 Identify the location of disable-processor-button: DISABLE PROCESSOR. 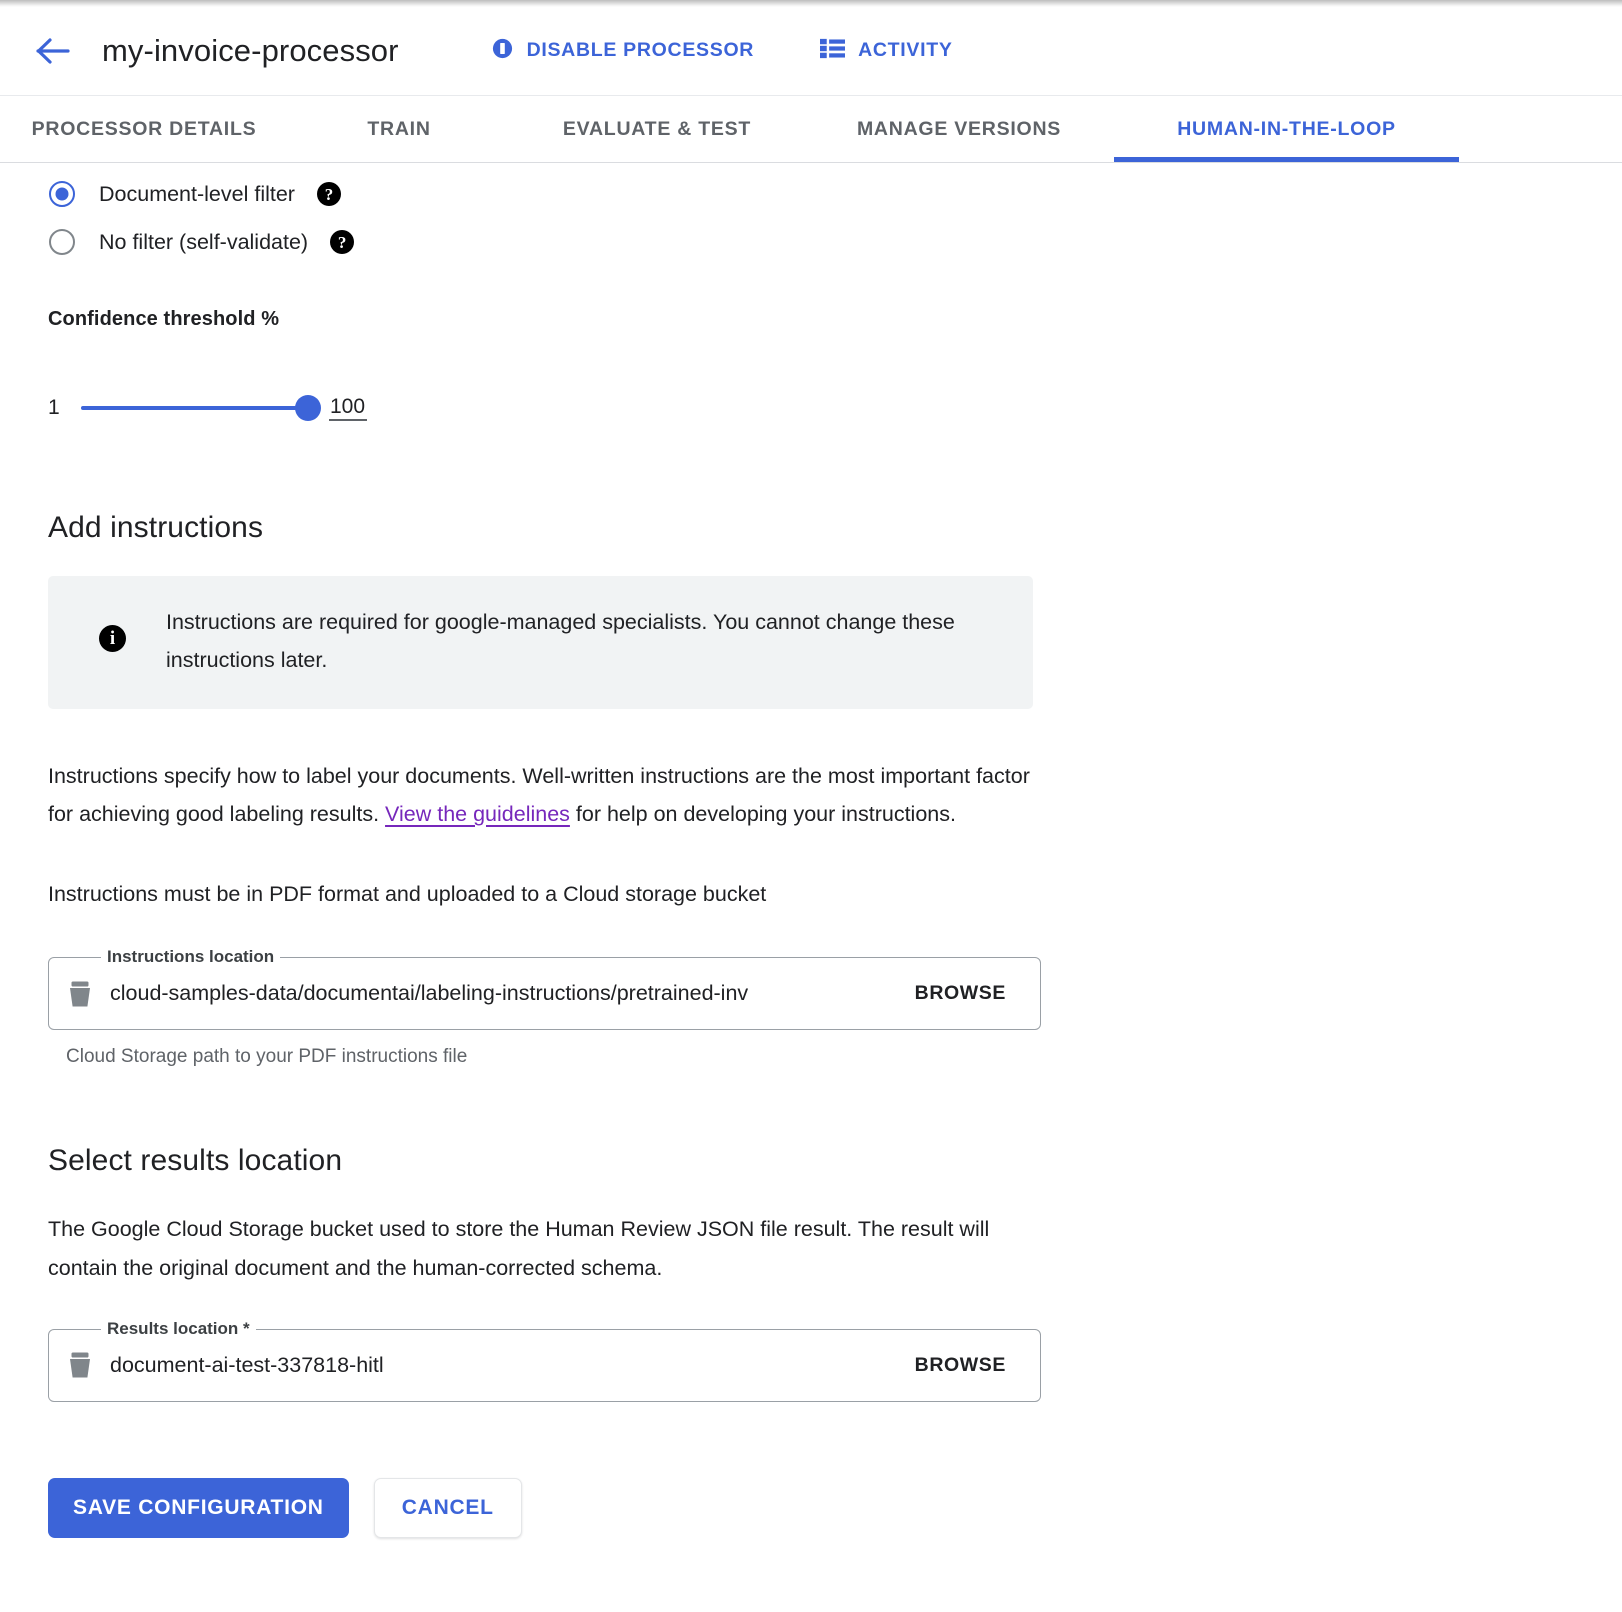
(623, 51).